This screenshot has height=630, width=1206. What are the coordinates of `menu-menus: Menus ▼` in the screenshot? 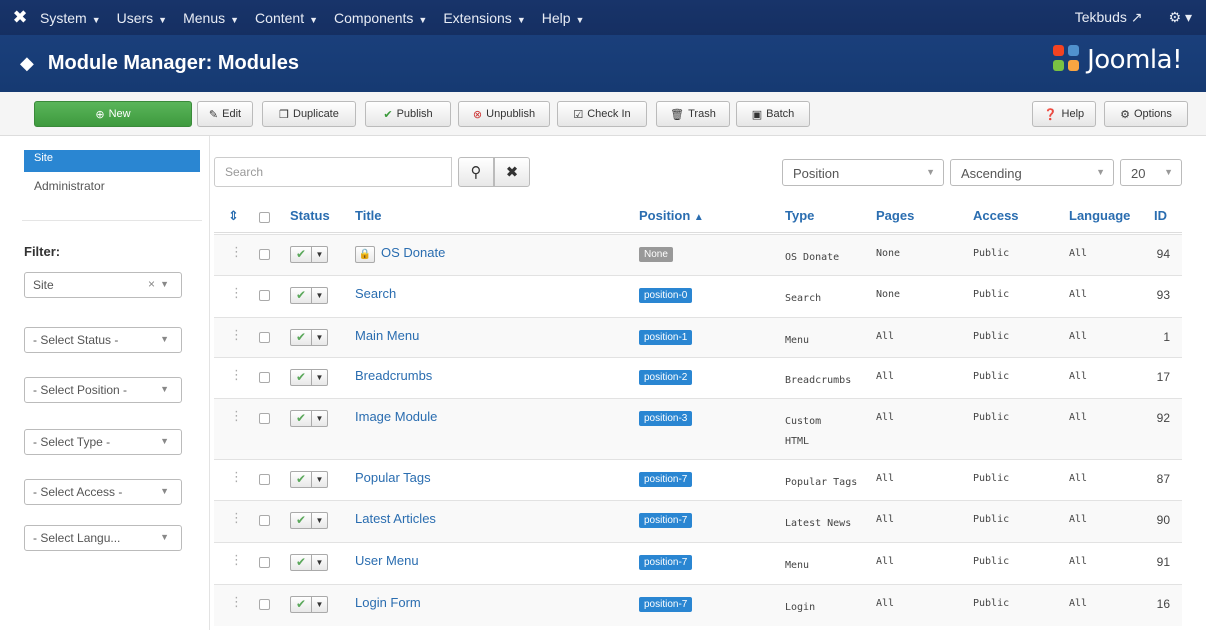 It's located at (211, 18).